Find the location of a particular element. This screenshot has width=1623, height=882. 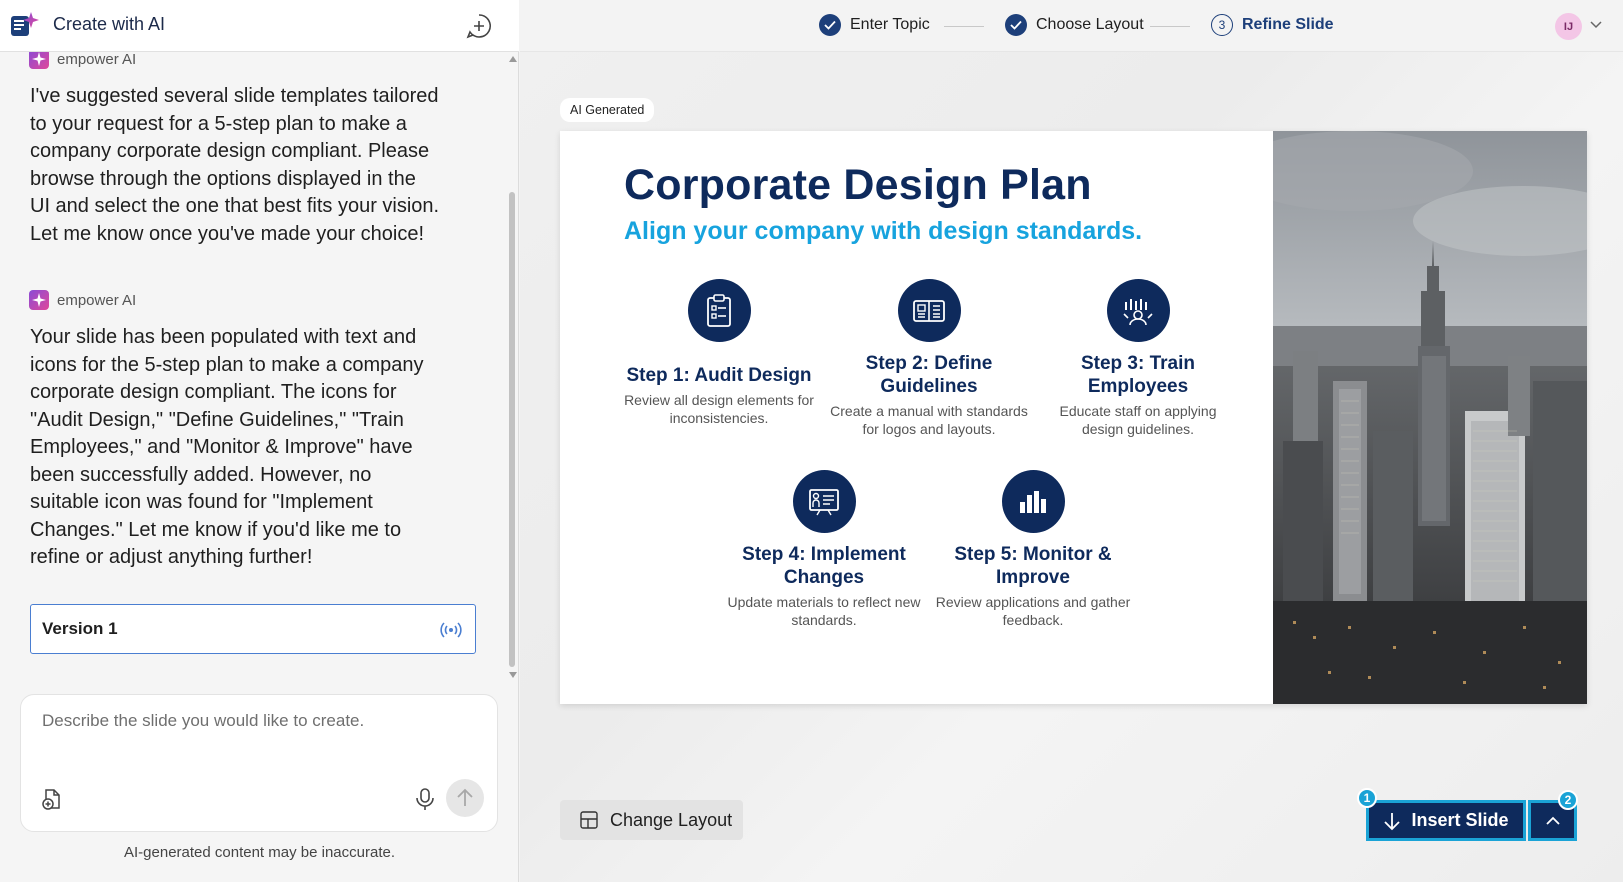

change-layout-label: Change Layout is located at coordinates (671, 819).